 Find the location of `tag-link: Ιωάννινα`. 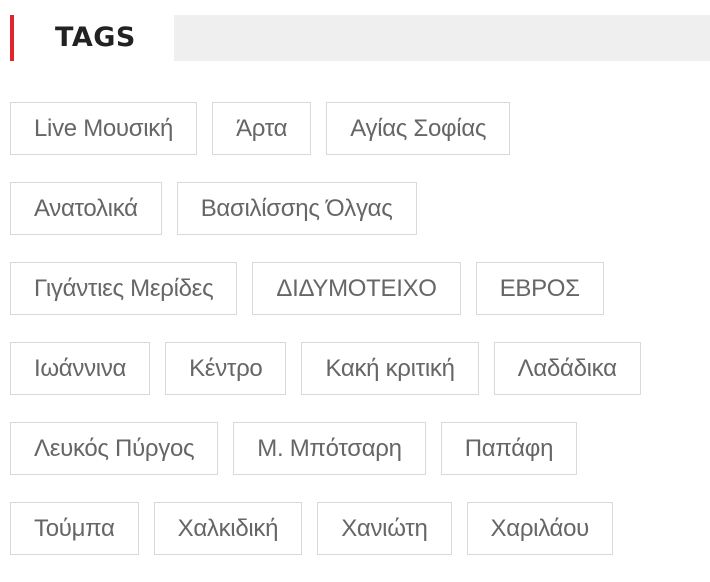

tag-link: Ιωάννινα is located at coordinates (80, 368).